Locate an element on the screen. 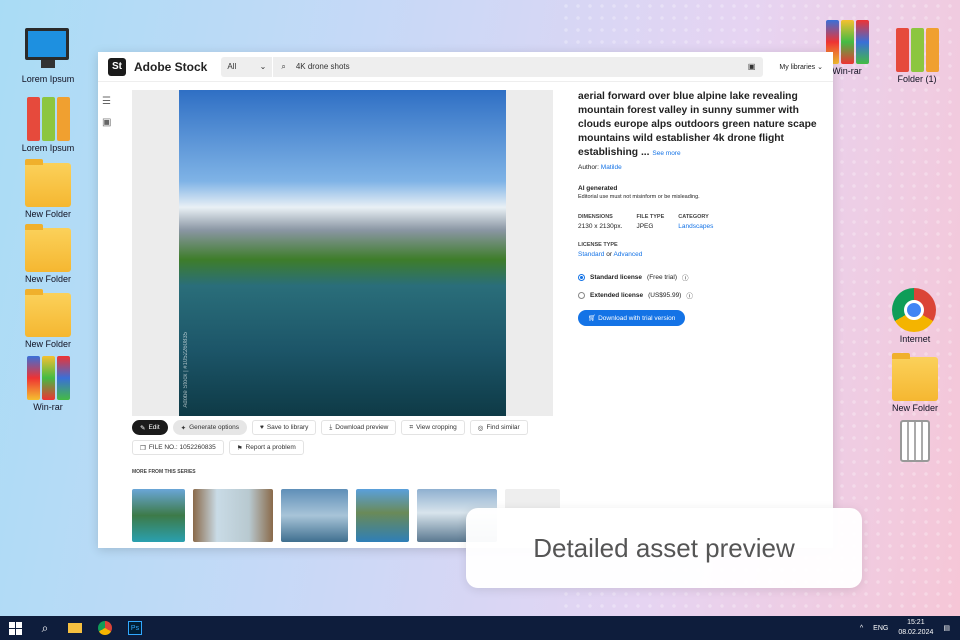  desktop-icon-lorem-ipsum: Lorem Ipsum is located at coordinates (48, 56).